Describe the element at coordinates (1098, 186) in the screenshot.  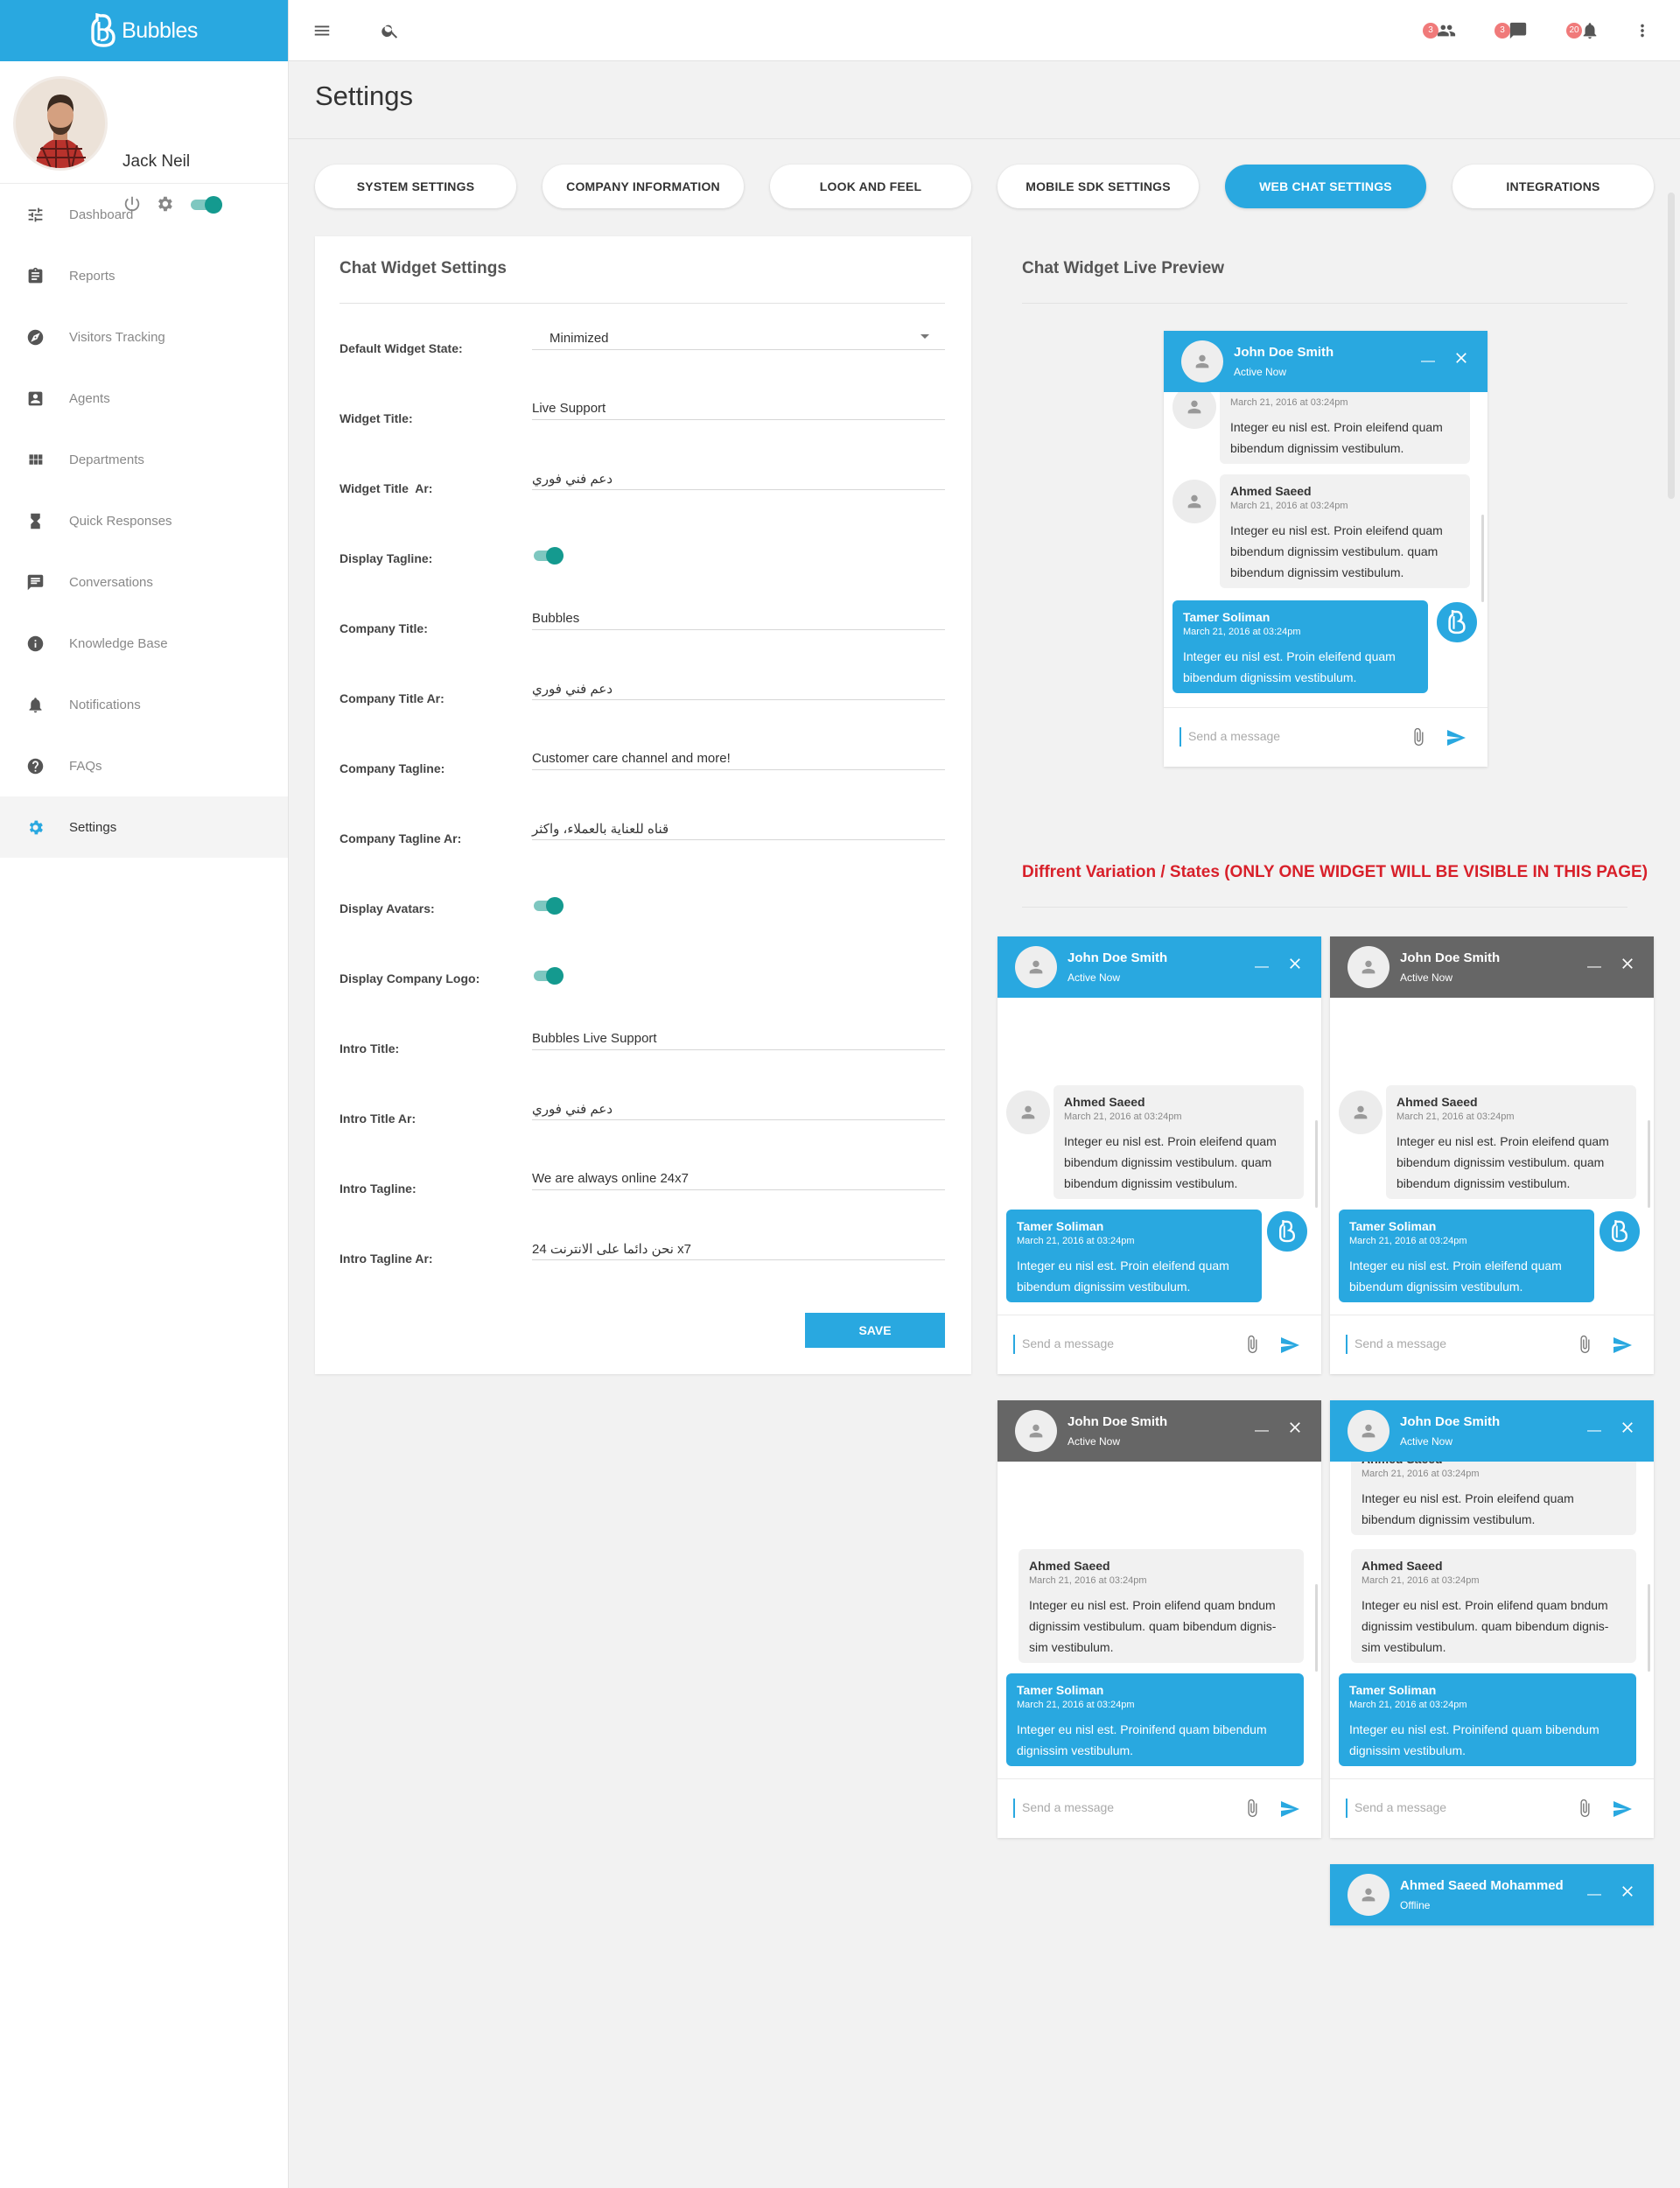
I see `tab-mobile-sdk-settings: MOBILE SDK SETTINGS` at that location.